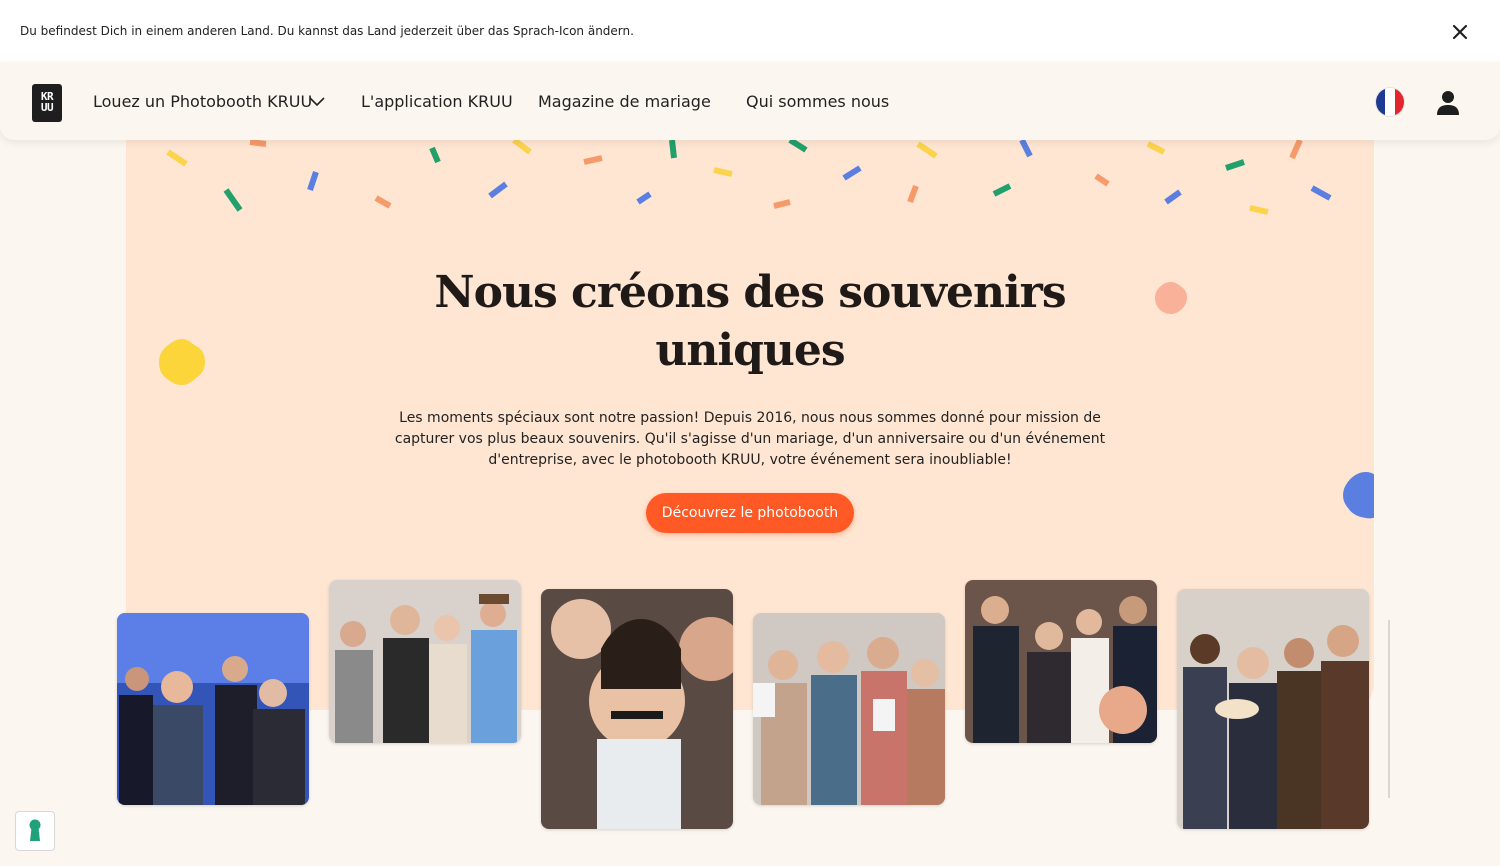  What do you see at coordinates (1390, 102) in the screenshot?
I see `french-flag-icon` at bounding box center [1390, 102].